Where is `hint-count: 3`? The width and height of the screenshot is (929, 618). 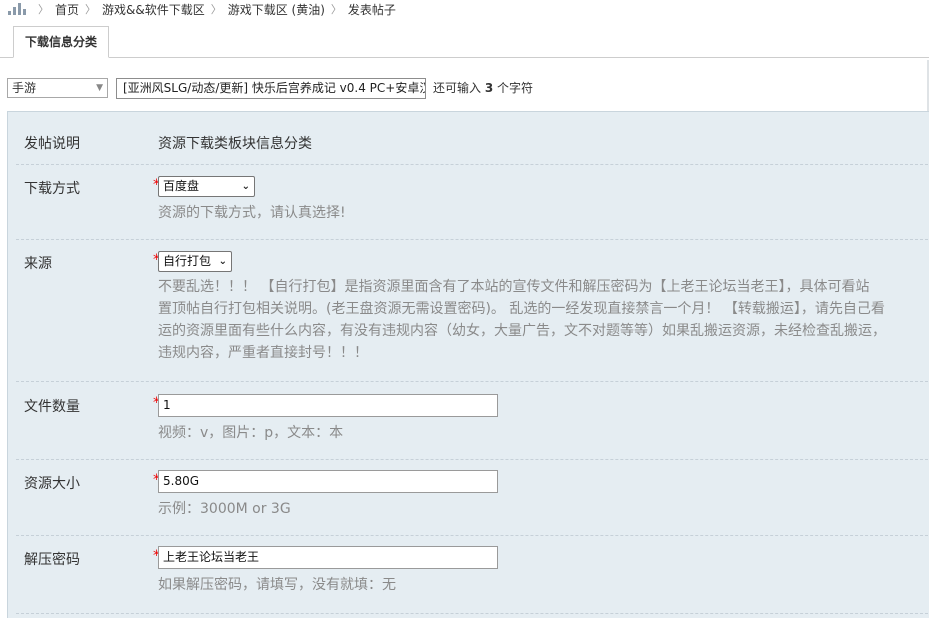
hint-count: 3 is located at coordinates (489, 88).